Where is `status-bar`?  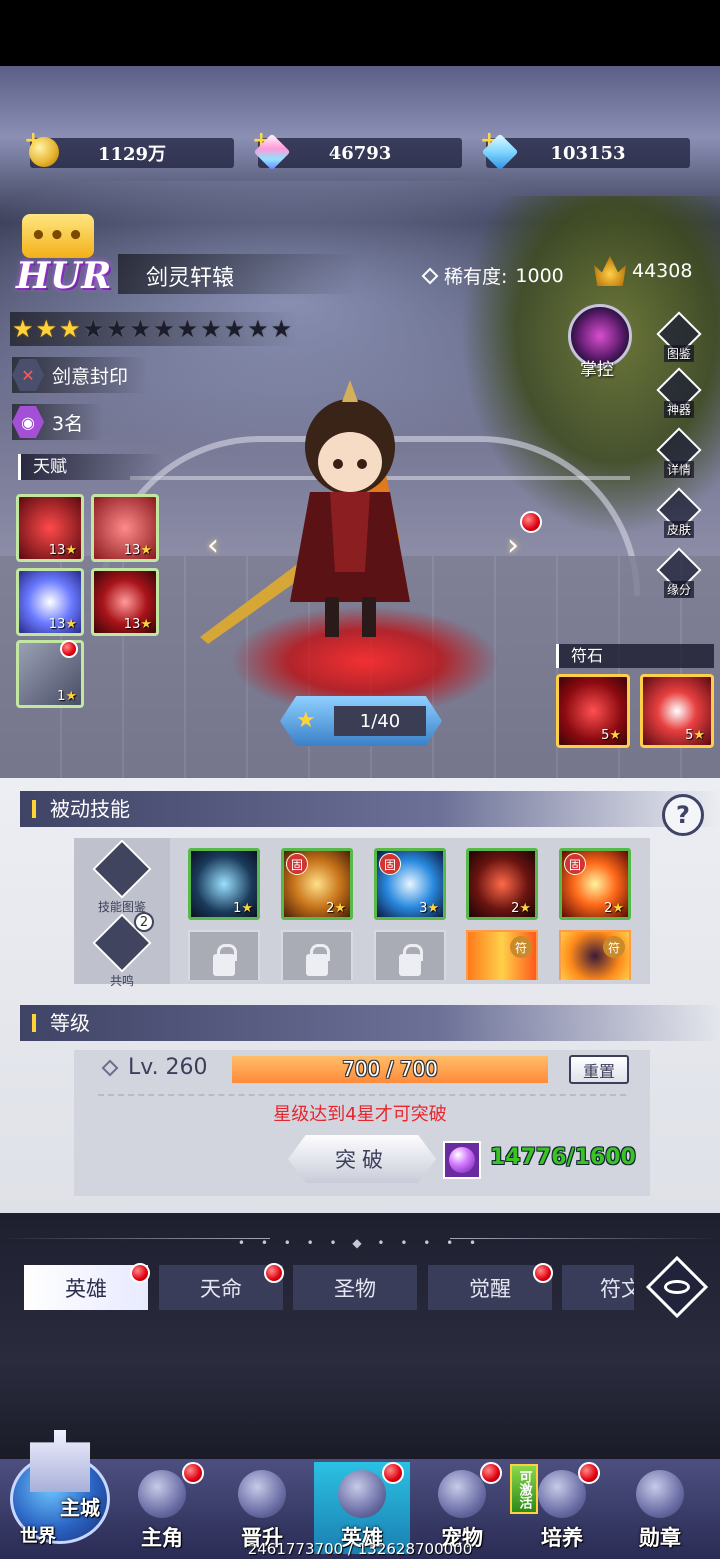 status-bar is located at coordinates (360, 33).